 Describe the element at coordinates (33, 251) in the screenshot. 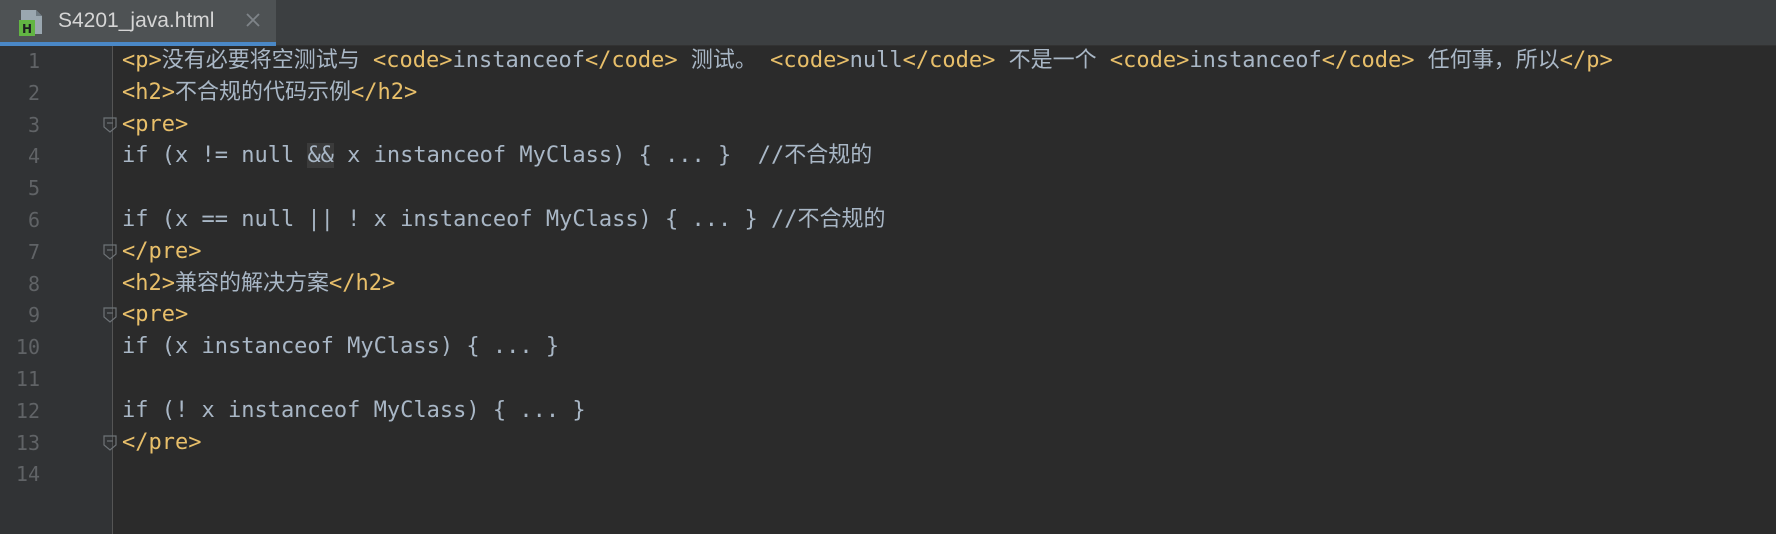

I see `line-number: 7` at that location.